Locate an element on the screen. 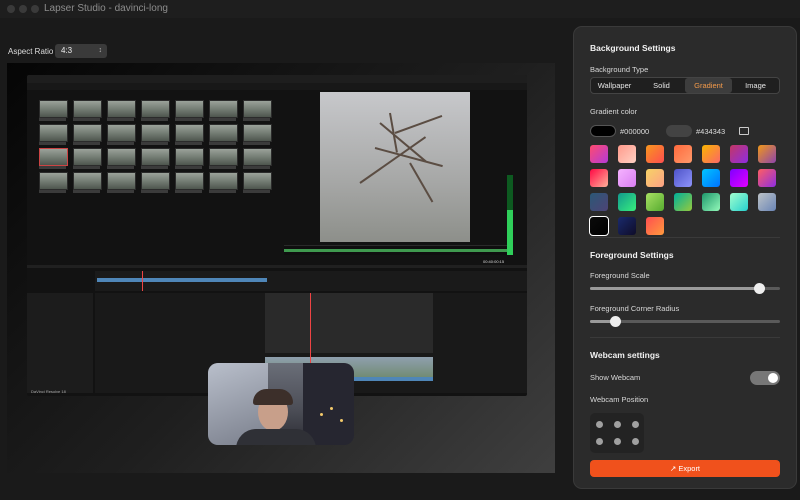 The height and width of the screenshot is (500, 800). position-bottom-right is located at coordinates (635, 441).